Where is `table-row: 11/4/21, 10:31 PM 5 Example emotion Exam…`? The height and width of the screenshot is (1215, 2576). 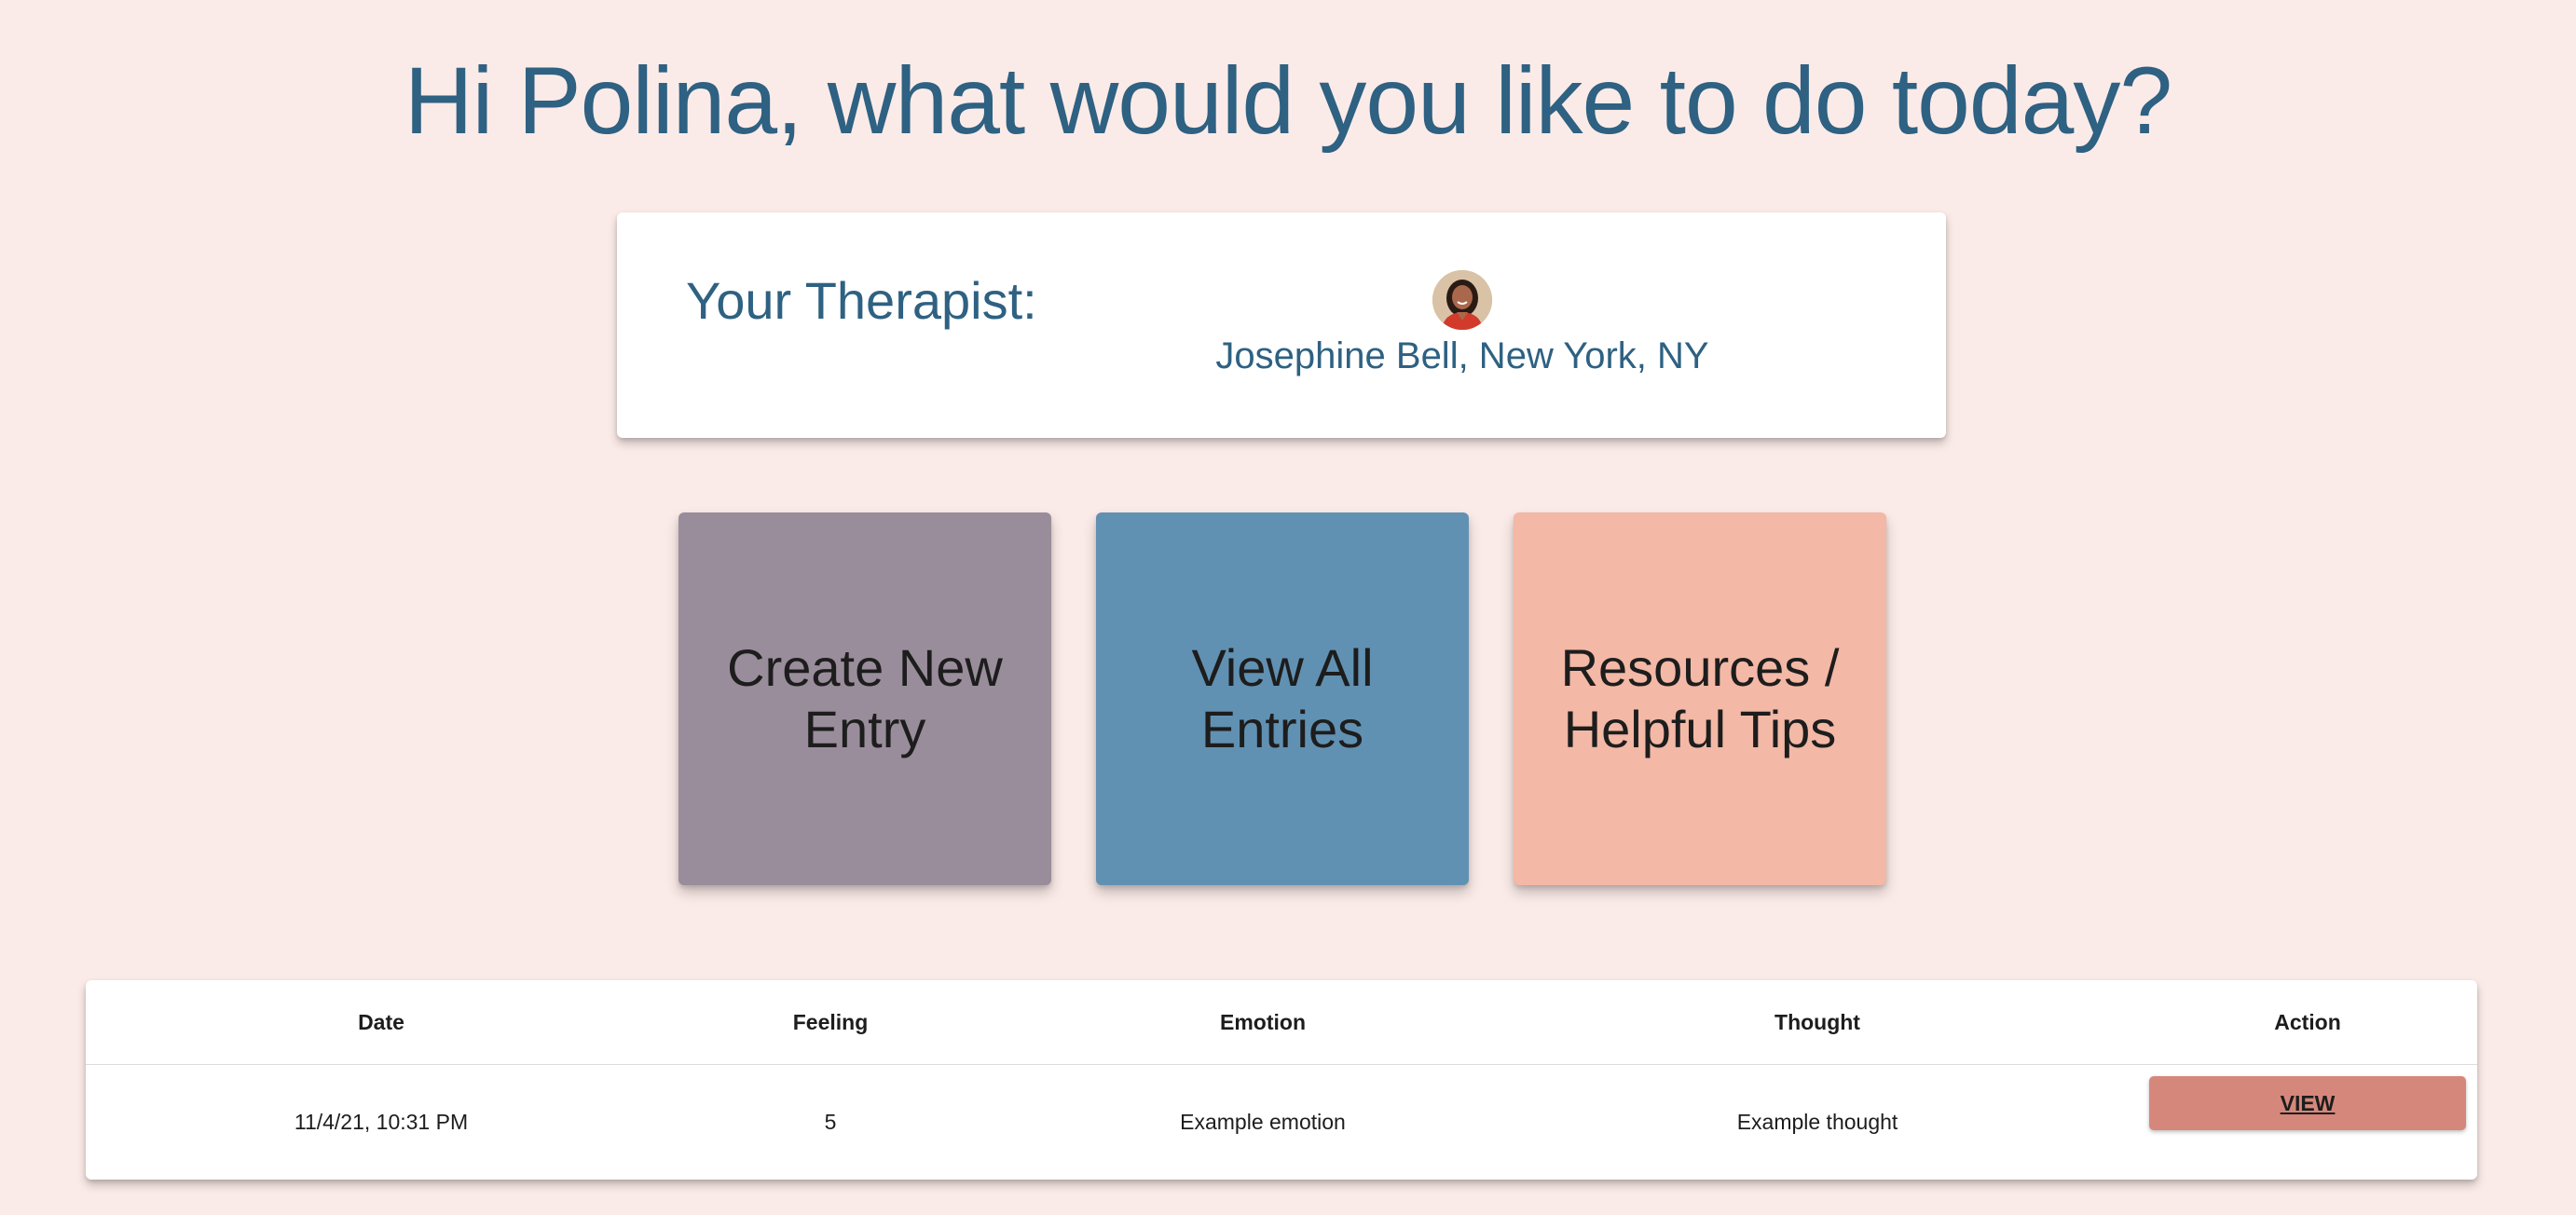
table-row: 11/4/21, 10:31 PM 5 Example emotion Exam… is located at coordinates (1281, 1122).